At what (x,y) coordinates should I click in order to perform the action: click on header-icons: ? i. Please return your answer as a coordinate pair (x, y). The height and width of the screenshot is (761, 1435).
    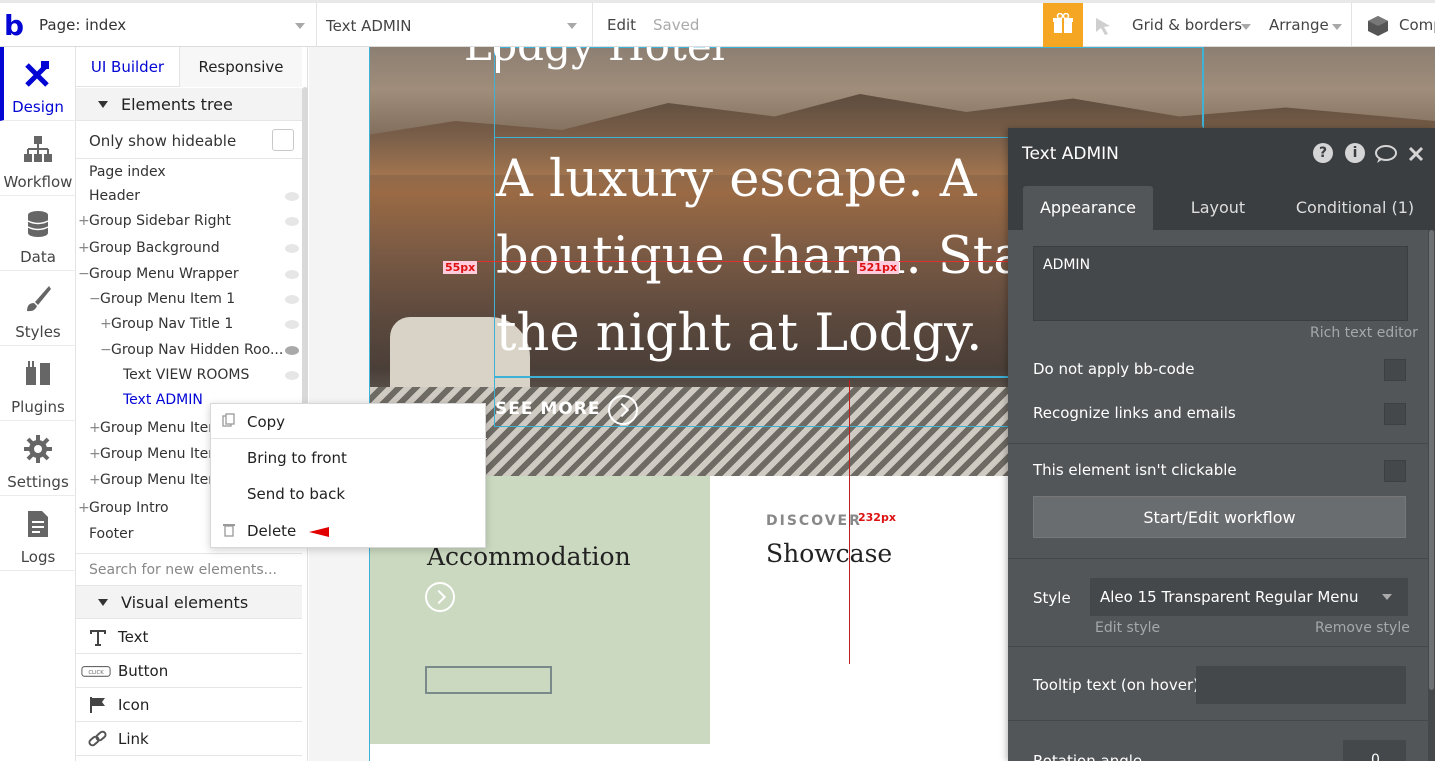
    Looking at the image, I should click on (1373, 155).